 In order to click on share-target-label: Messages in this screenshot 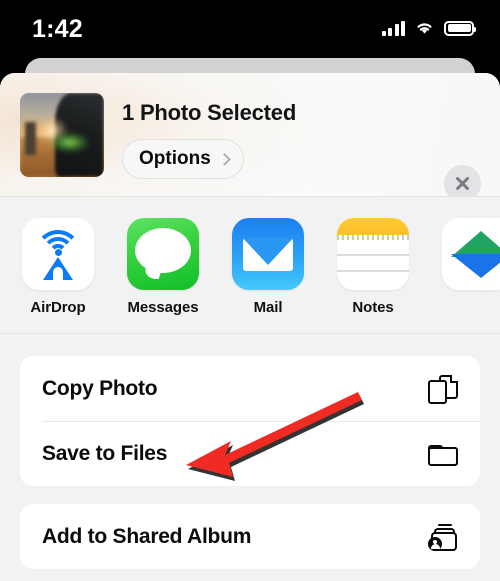, I will do `click(163, 307)`.